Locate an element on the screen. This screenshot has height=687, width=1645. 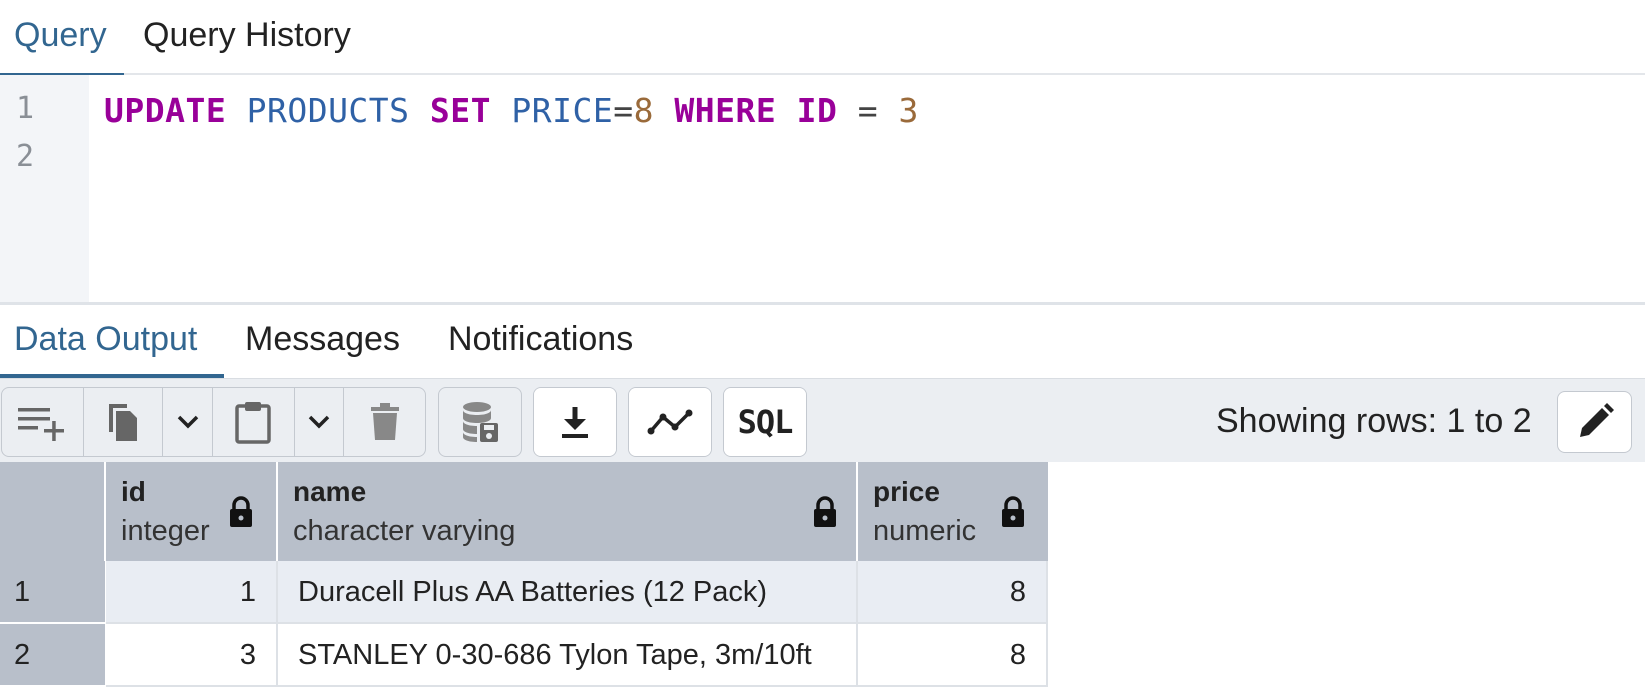
add-row-button is located at coordinates (43, 422).